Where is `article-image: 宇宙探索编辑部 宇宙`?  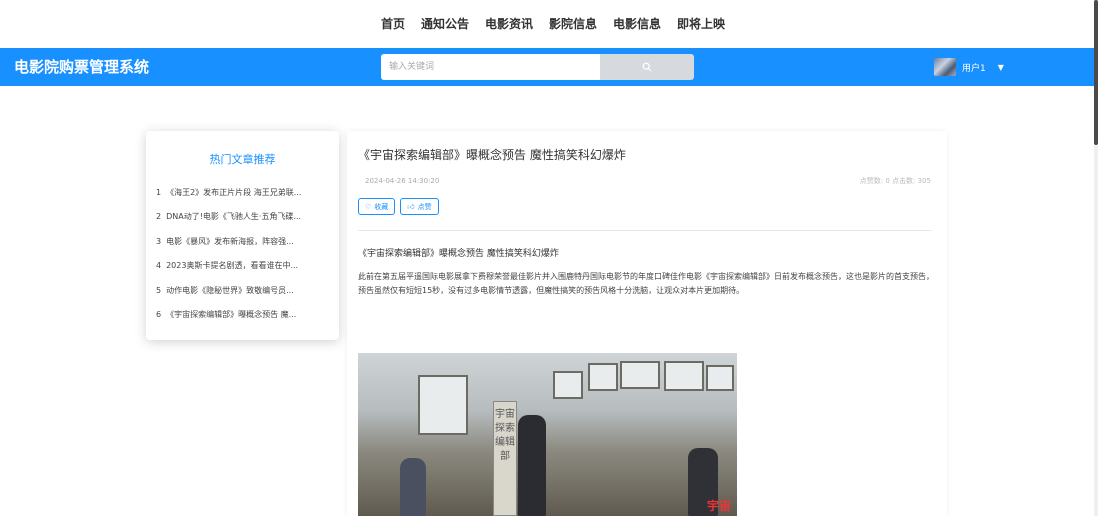
article-image: 宇宙探索编辑部 宇宙 is located at coordinates (547, 434).